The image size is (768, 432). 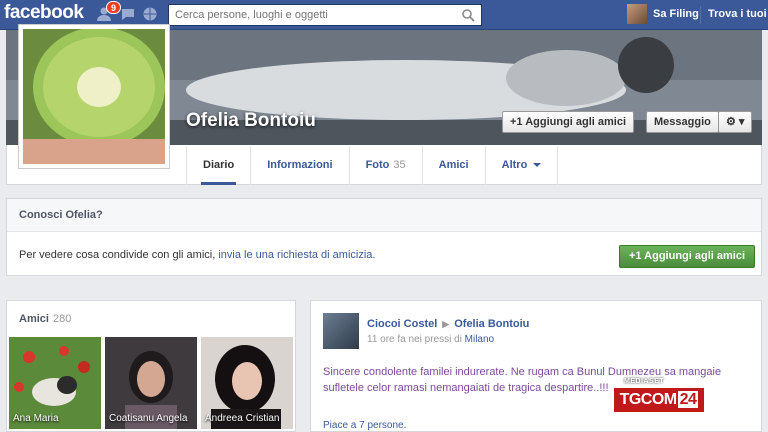 I want to click on arrow-right-icon: ▶, so click(x=446, y=324).